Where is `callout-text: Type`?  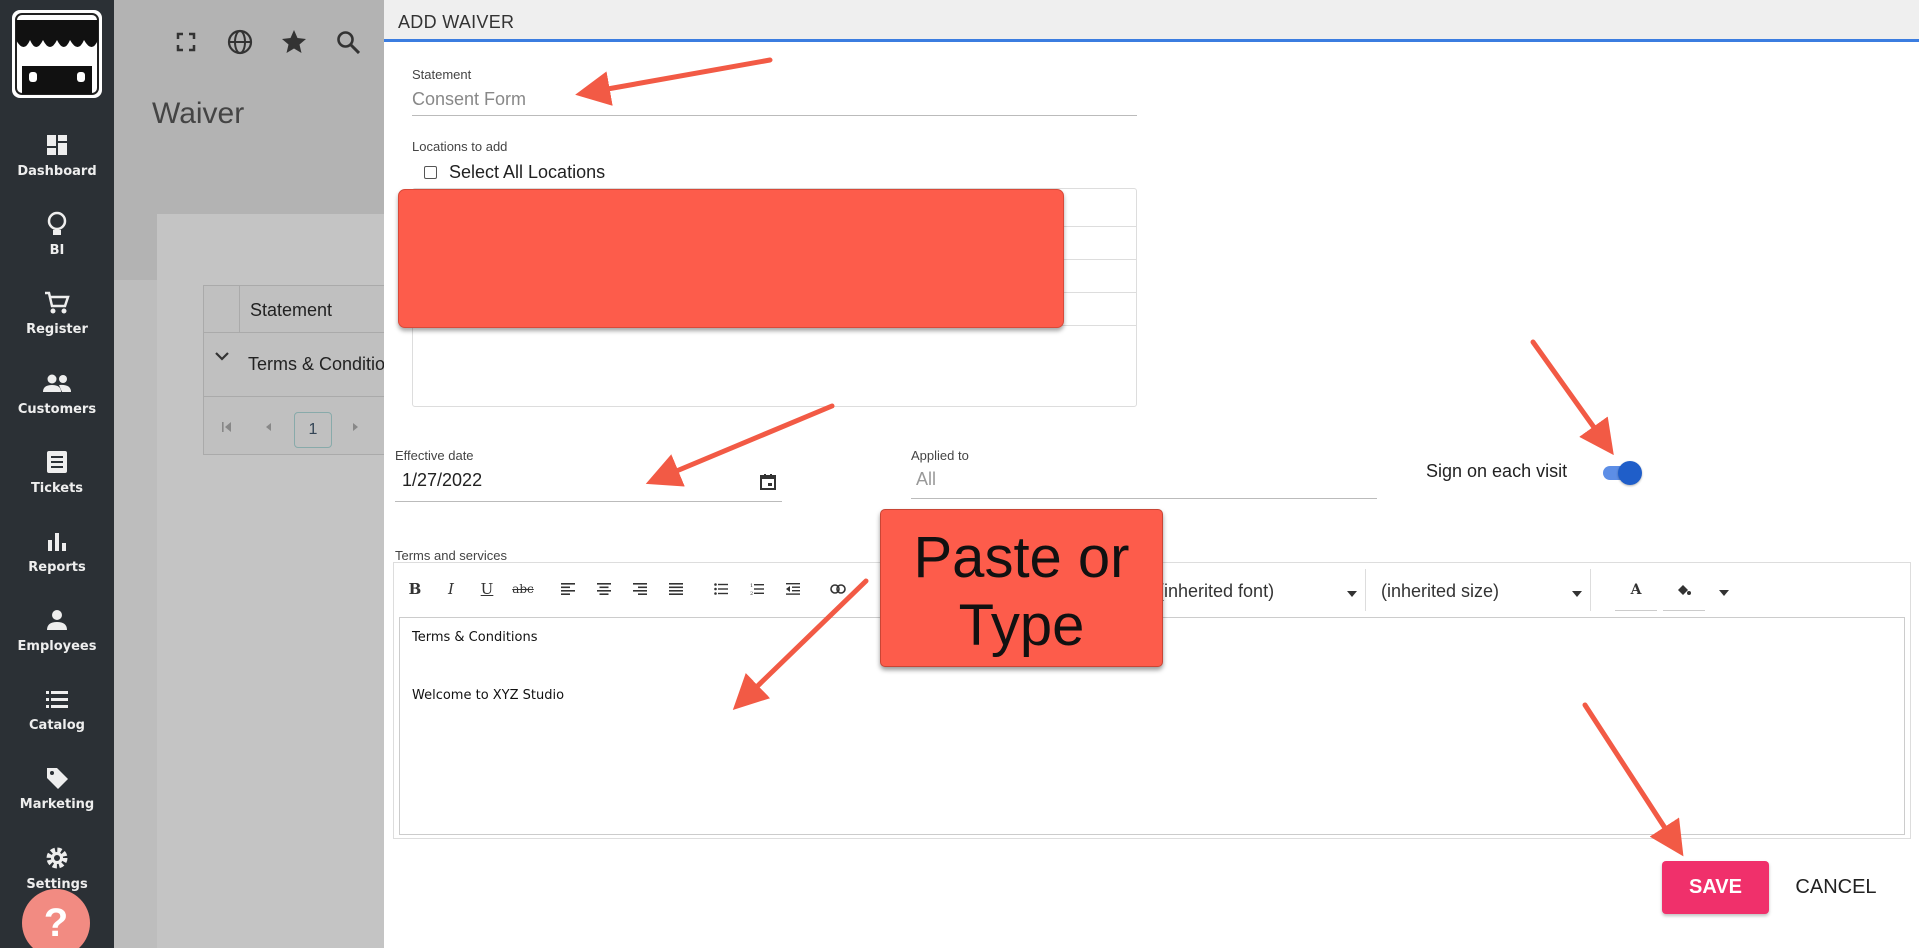
callout-text: Type is located at coordinates (1021, 625).